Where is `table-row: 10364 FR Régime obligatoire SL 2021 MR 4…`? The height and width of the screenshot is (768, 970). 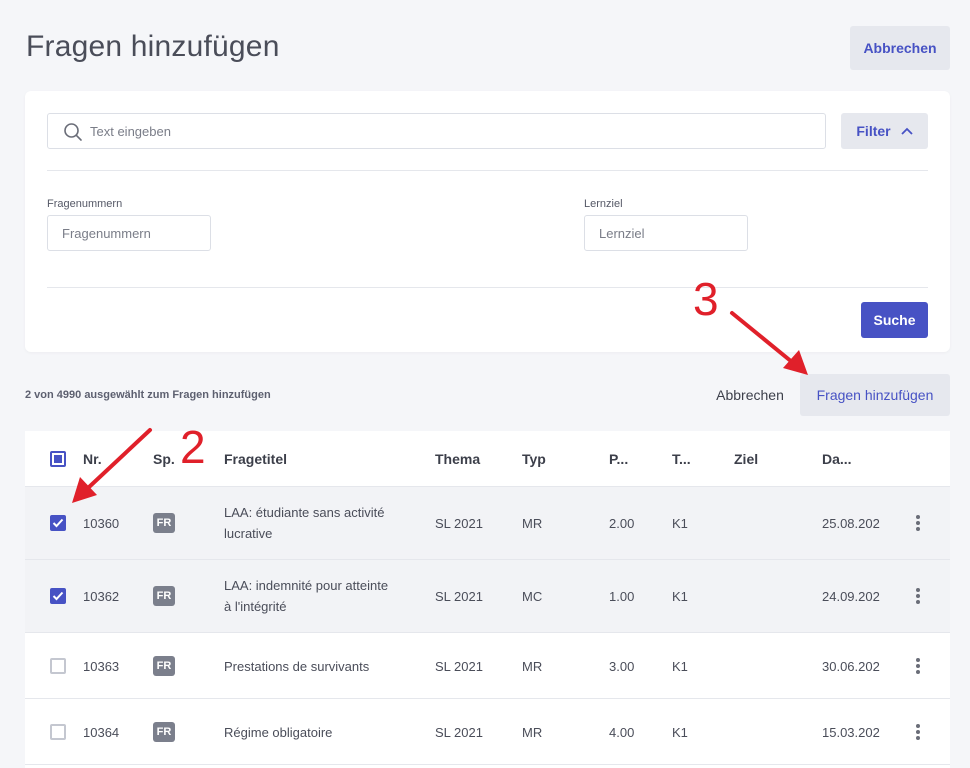 table-row: 10364 FR Régime obligatoire SL 2021 MR 4… is located at coordinates (487, 732).